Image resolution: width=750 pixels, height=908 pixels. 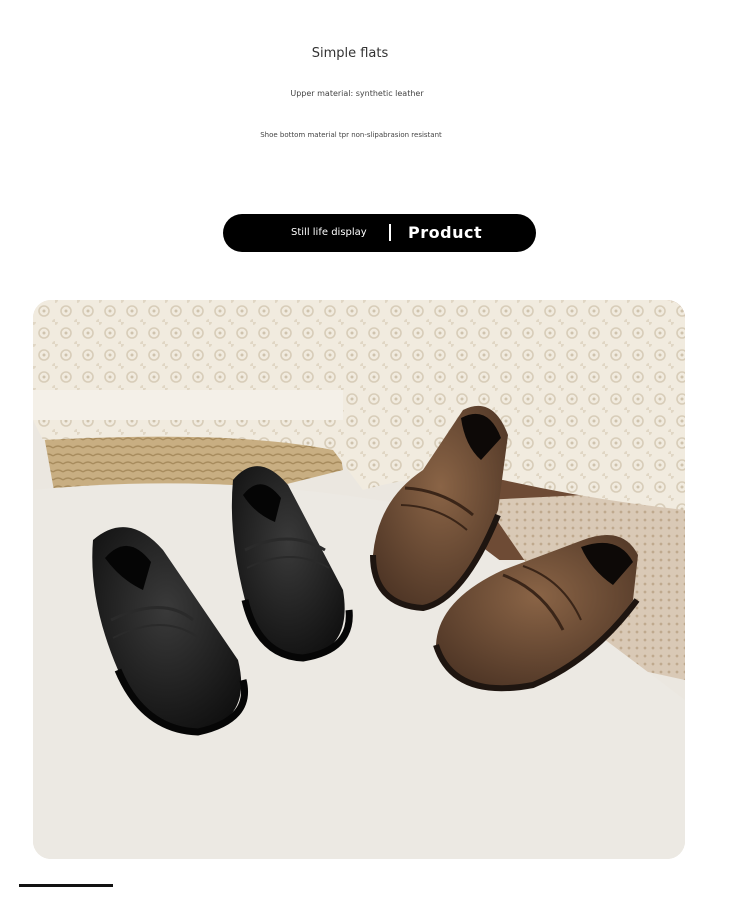 What do you see at coordinates (390, 232) in the screenshot?
I see `pill-divider` at bounding box center [390, 232].